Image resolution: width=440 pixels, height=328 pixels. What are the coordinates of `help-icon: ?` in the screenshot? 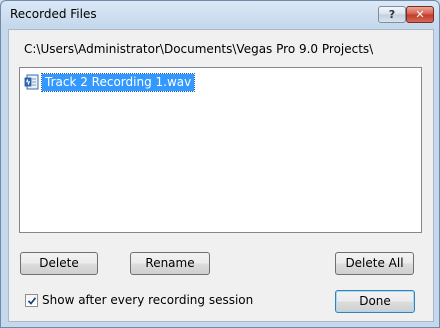 It's located at (392, 14).